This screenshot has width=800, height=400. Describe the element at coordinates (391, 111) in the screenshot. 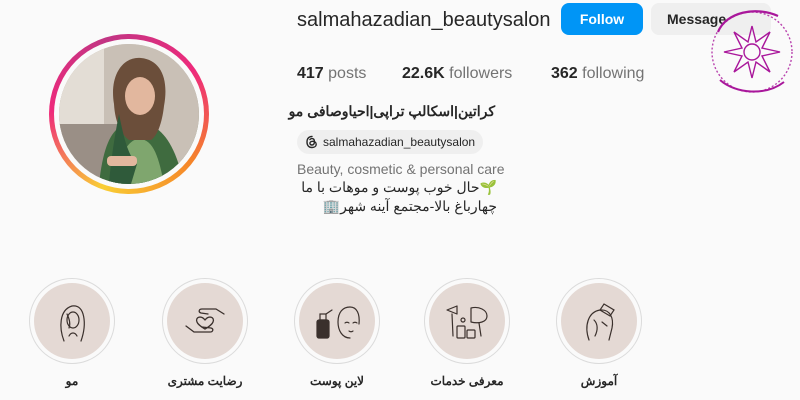

I see `profile-full-name: کراتین|اسکالپ تراپی|احیاوصافی مو` at that location.